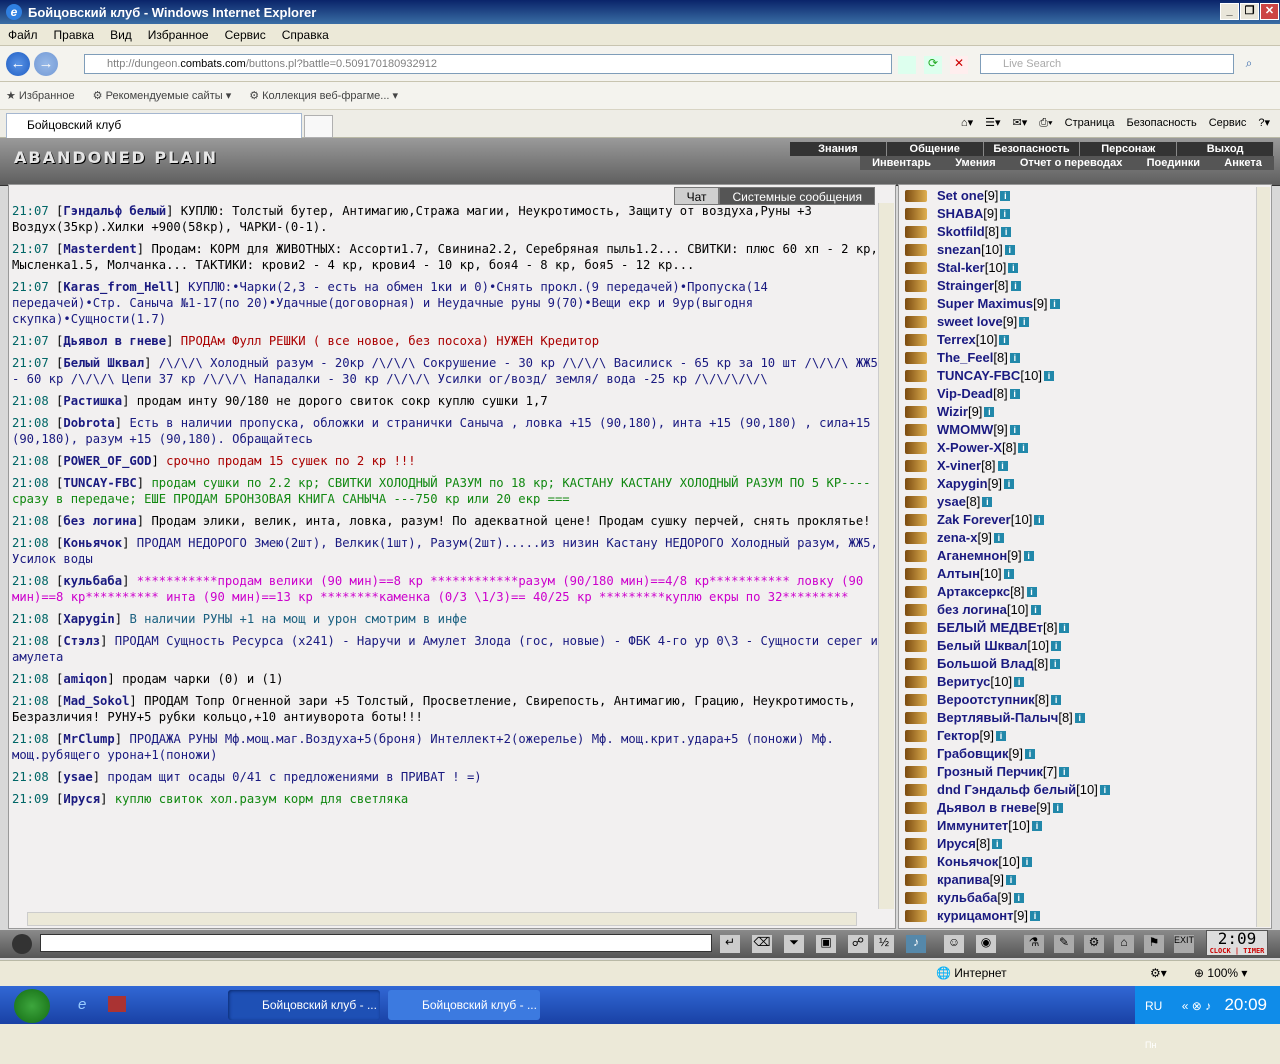 The image size is (1280, 1064). What do you see at coordinates (990, 772) in the screenshot?
I see `user-name: Грозный Перчик` at bounding box center [990, 772].